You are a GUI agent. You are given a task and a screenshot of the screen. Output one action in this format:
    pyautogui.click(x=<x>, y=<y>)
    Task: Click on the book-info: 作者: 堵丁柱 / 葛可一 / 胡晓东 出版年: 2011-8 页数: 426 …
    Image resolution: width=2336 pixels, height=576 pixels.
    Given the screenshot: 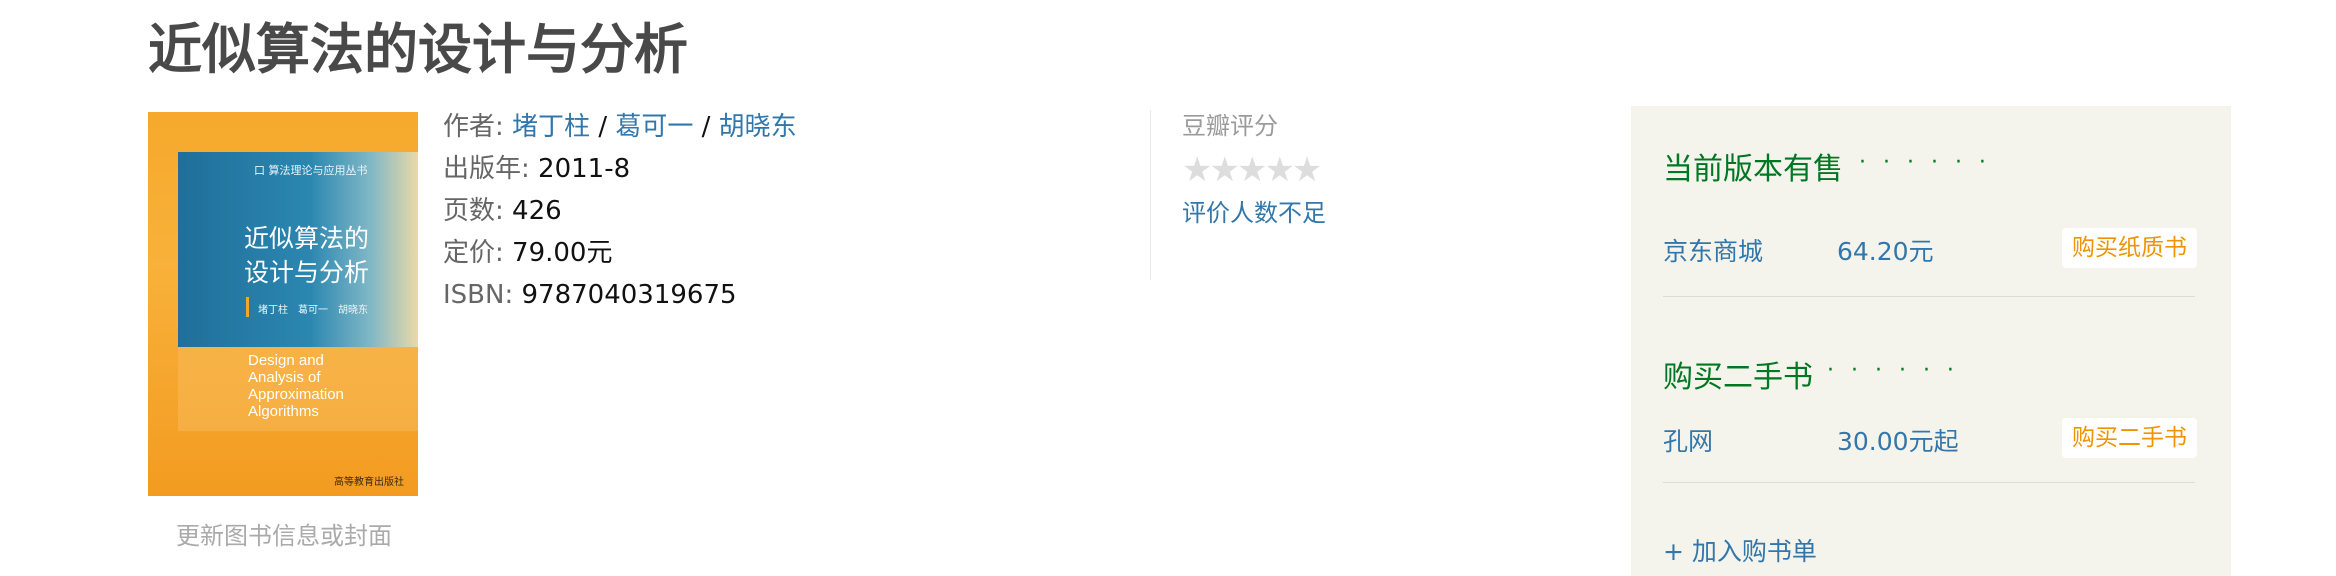 What is the action you would take?
    pyautogui.click(x=620, y=211)
    